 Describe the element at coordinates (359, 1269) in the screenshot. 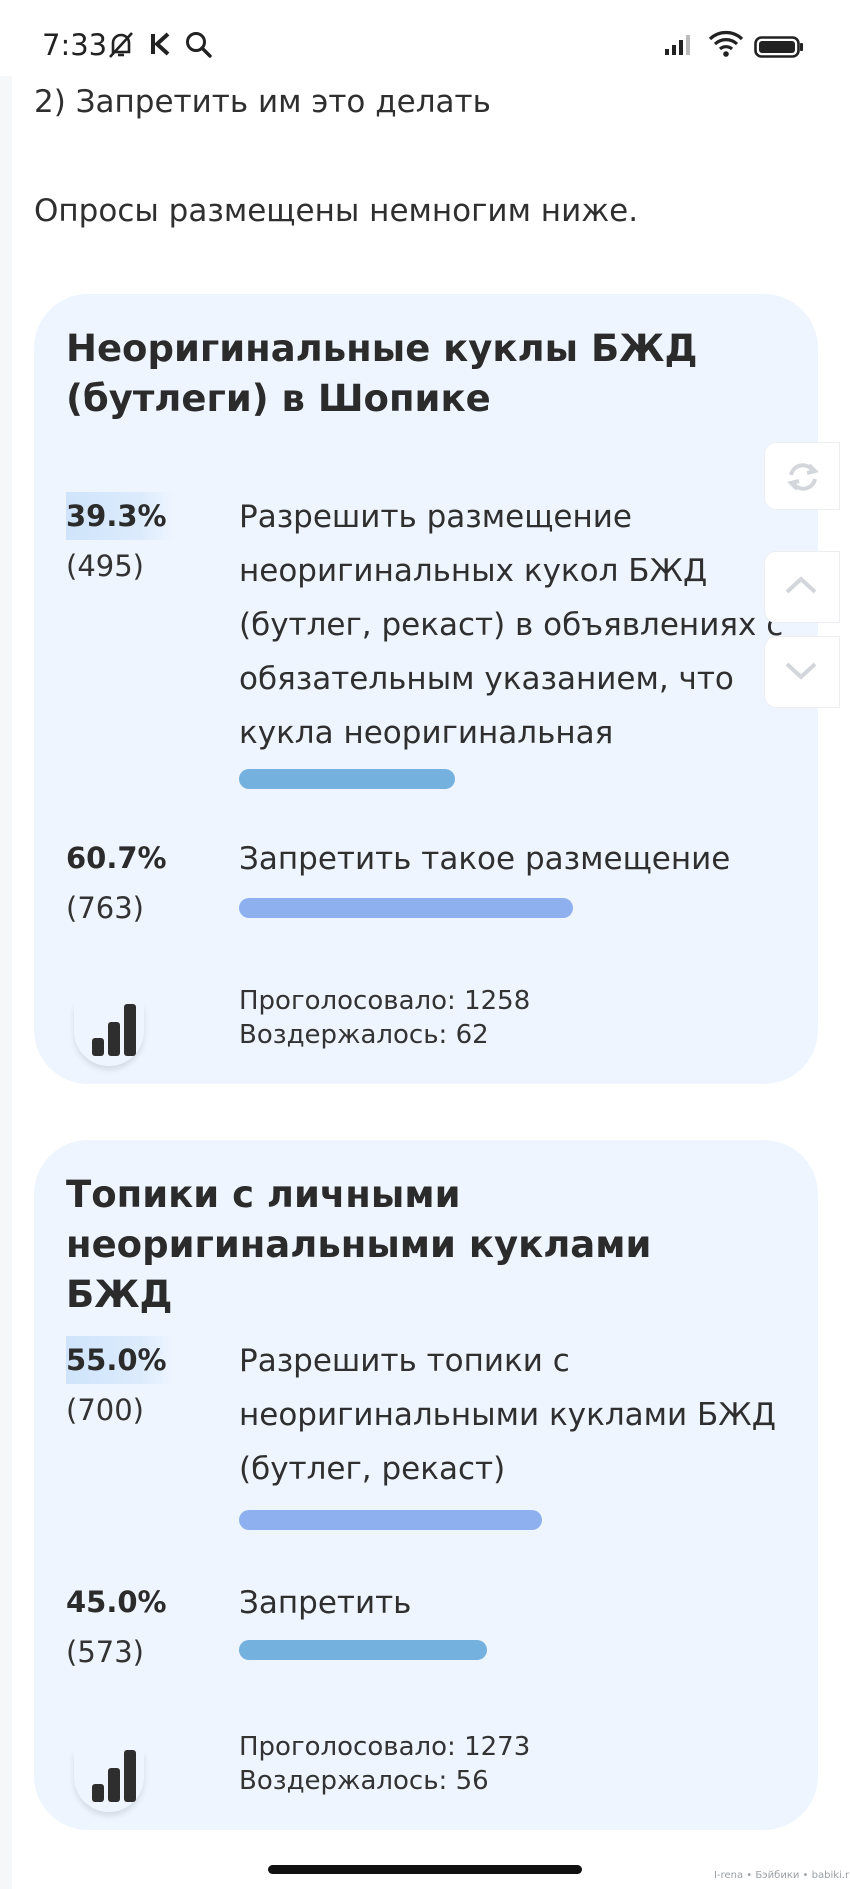

I see `poll-title-line: неоригинальными куклами БЖД` at that location.